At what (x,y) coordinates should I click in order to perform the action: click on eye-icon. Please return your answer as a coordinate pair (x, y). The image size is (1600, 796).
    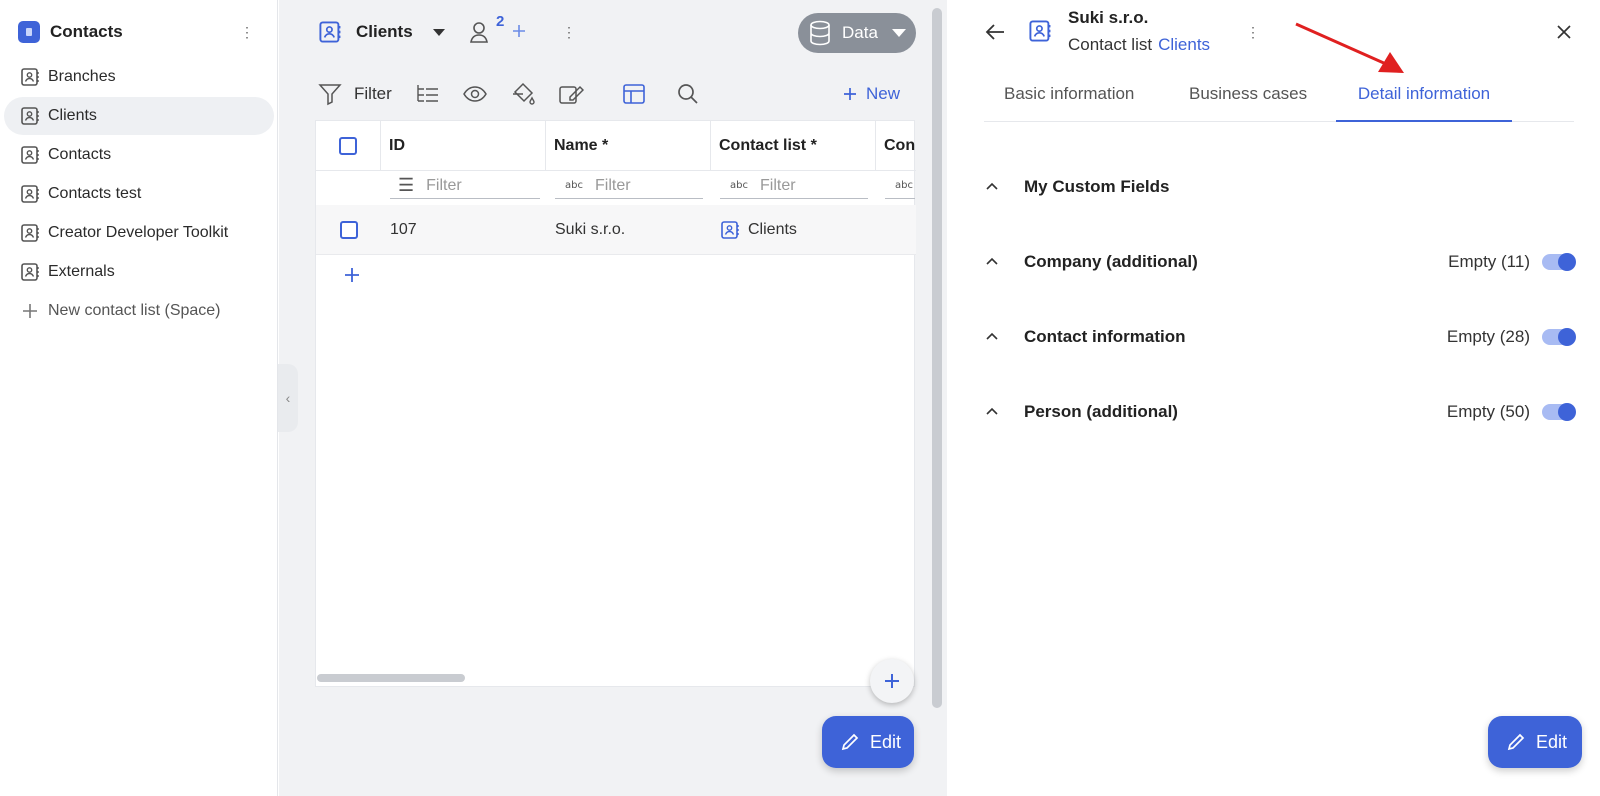
    Looking at the image, I should click on (475, 94).